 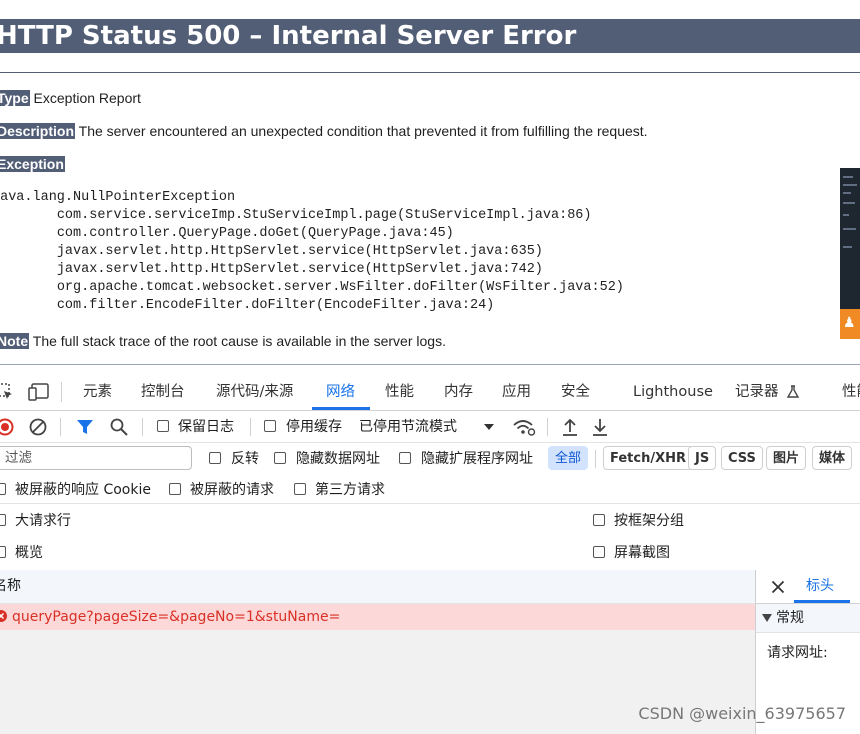 I want to click on preserve-log-checkbox, so click(x=163, y=426).